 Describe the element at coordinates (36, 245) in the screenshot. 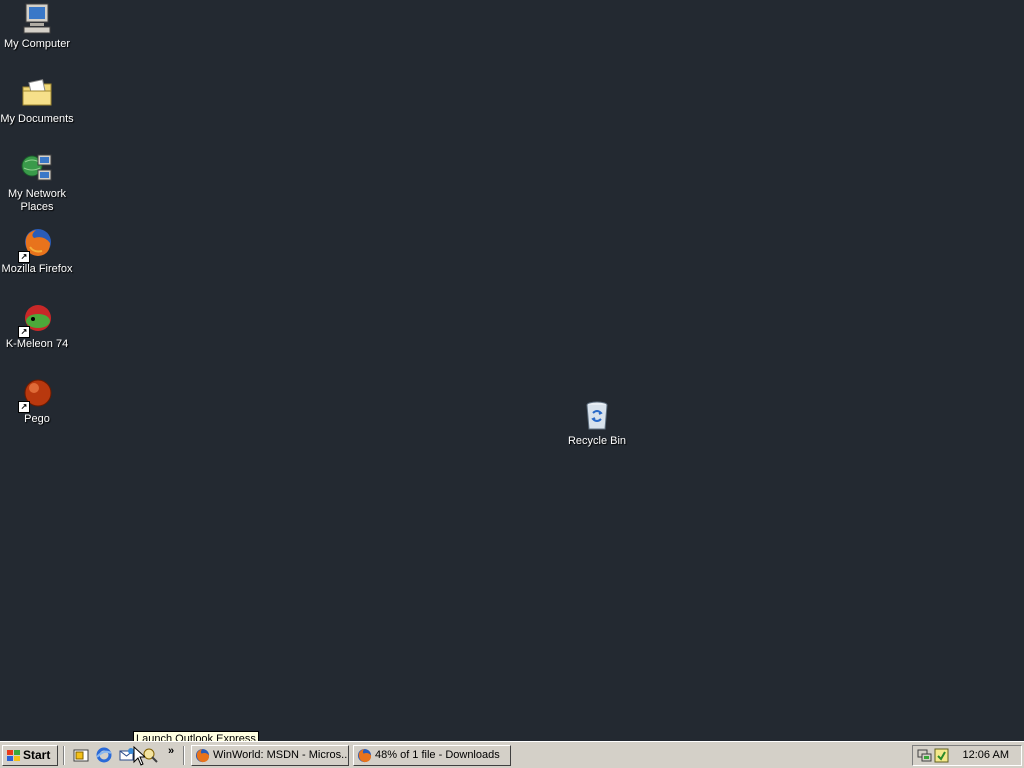

I see `firefox-icon: ↗` at that location.